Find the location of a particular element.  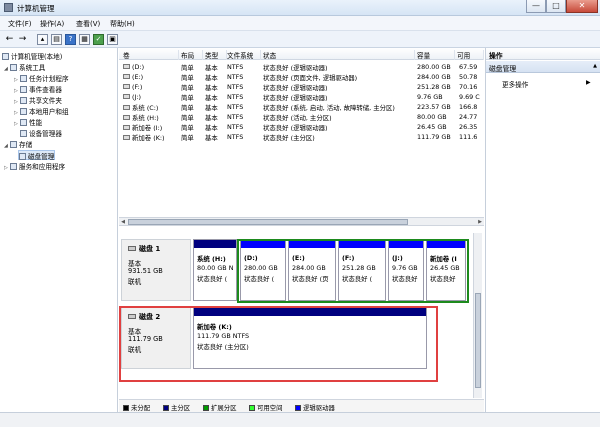

partition-bar is located at coordinates (215, 244).